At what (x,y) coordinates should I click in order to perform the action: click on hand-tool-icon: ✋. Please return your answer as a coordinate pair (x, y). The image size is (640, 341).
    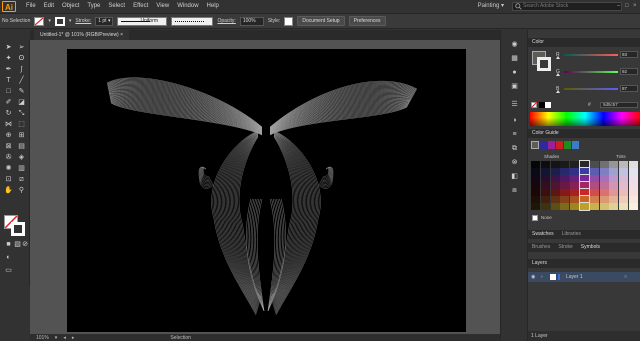
    Looking at the image, I should click on (8, 191).